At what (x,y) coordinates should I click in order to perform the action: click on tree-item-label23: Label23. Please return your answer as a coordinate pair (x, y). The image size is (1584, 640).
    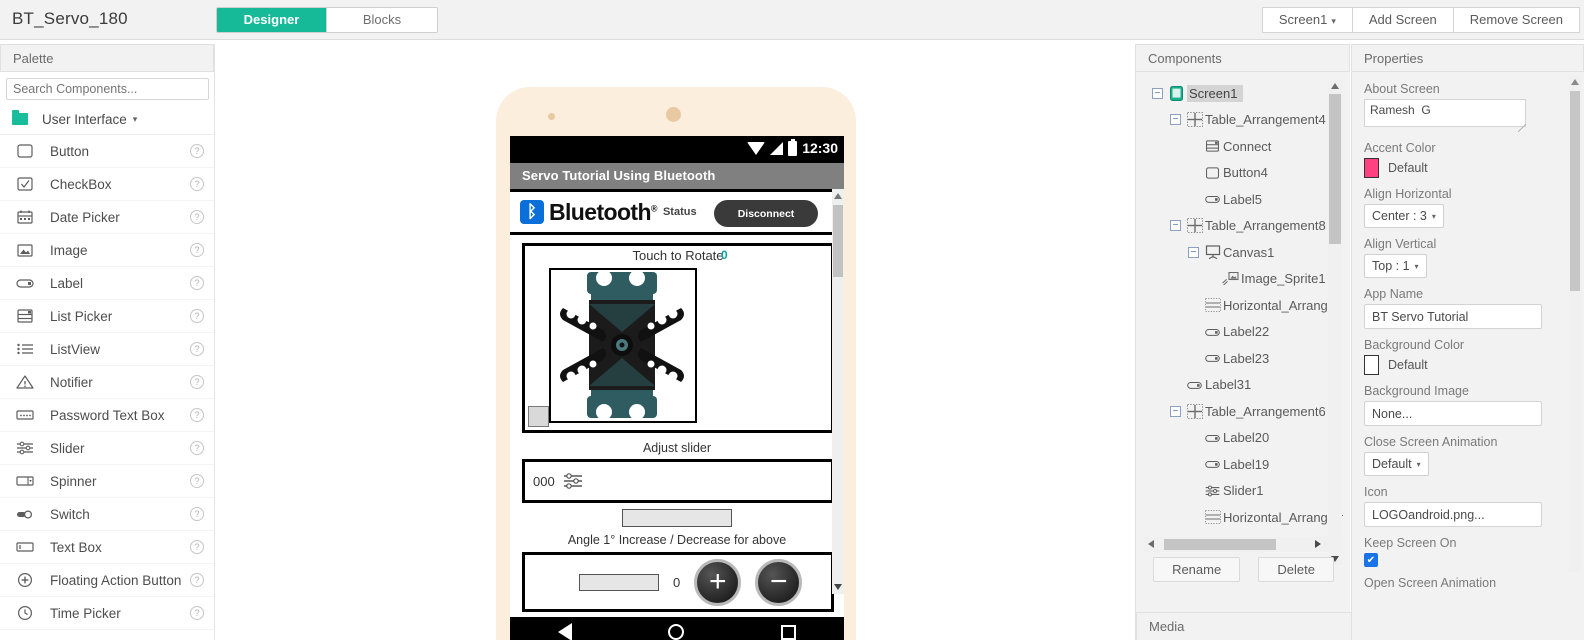
    Looking at the image, I should click on (1243, 358).